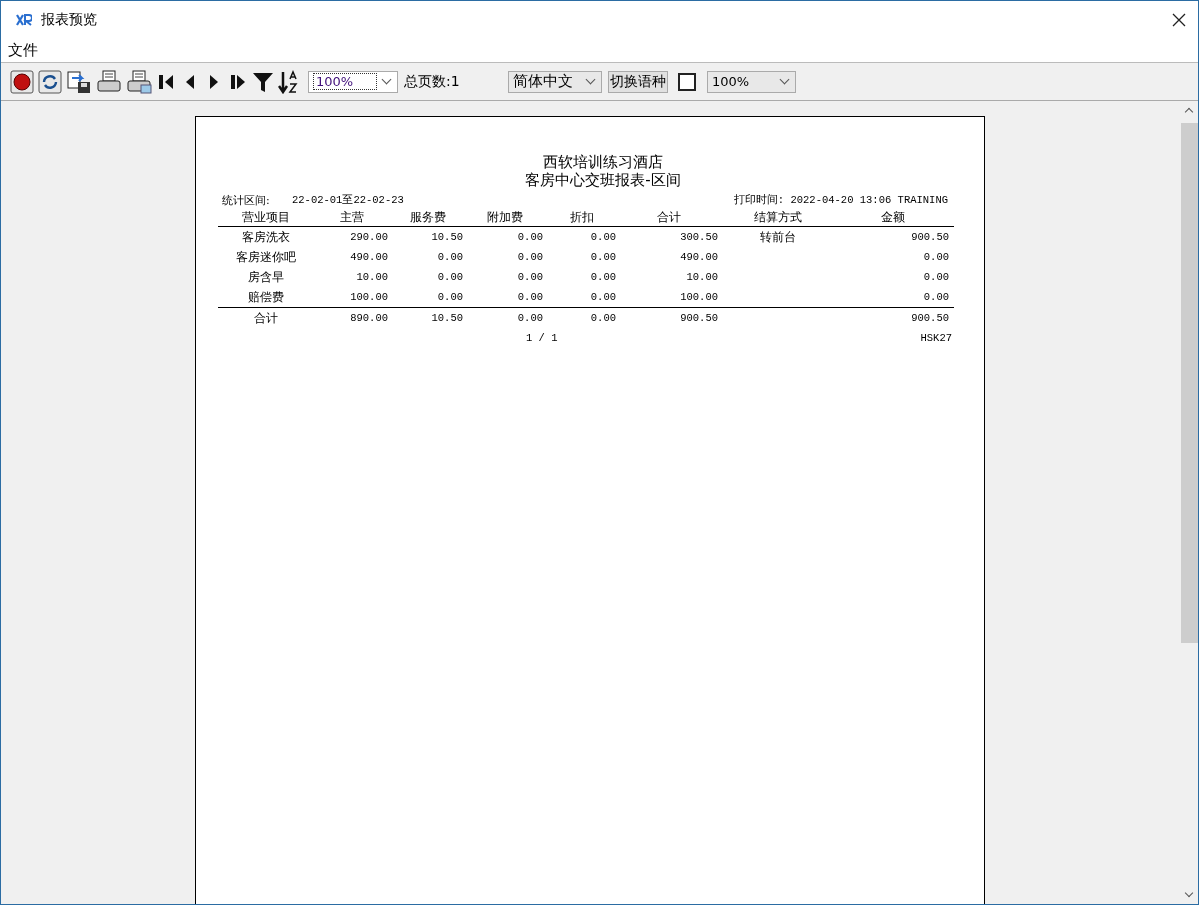 Image resolution: width=1199 pixels, height=905 pixels. Describe the element at coordinates (777, 217) in the screenshot. I see `column-header: 结算方式` at that location.